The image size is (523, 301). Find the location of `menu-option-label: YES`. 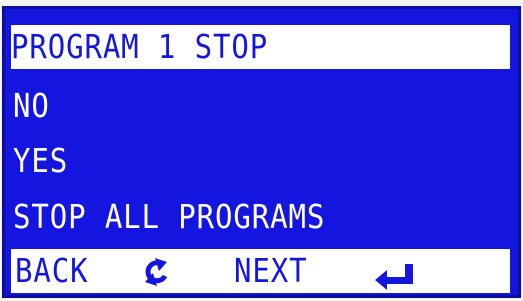

menu-option-label: YES is located at coordinates (41, 160).